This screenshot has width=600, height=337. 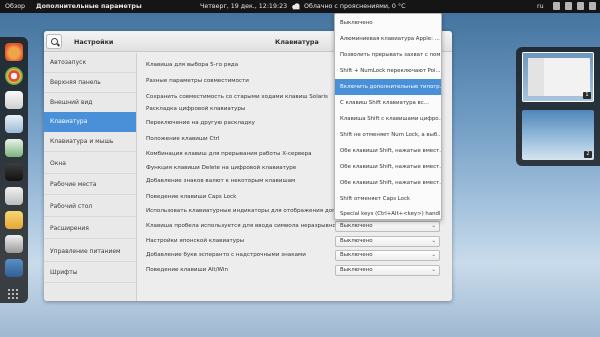 I want to click on volume-icon, so click(x=568, y=6).